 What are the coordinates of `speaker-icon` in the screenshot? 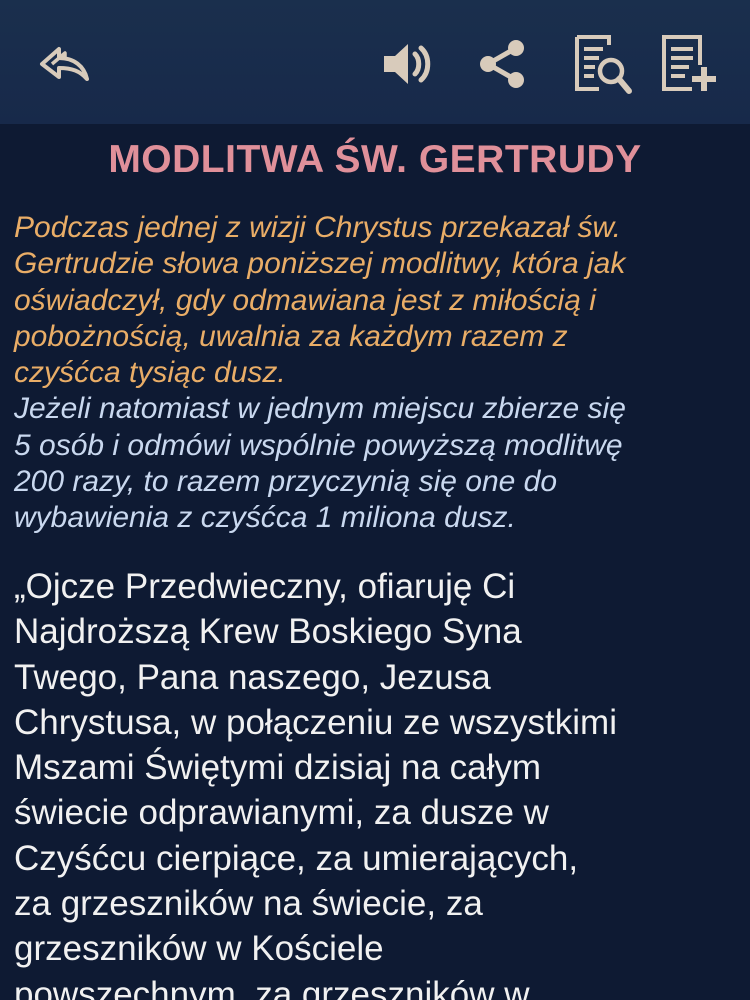 It's located at (407, 64).